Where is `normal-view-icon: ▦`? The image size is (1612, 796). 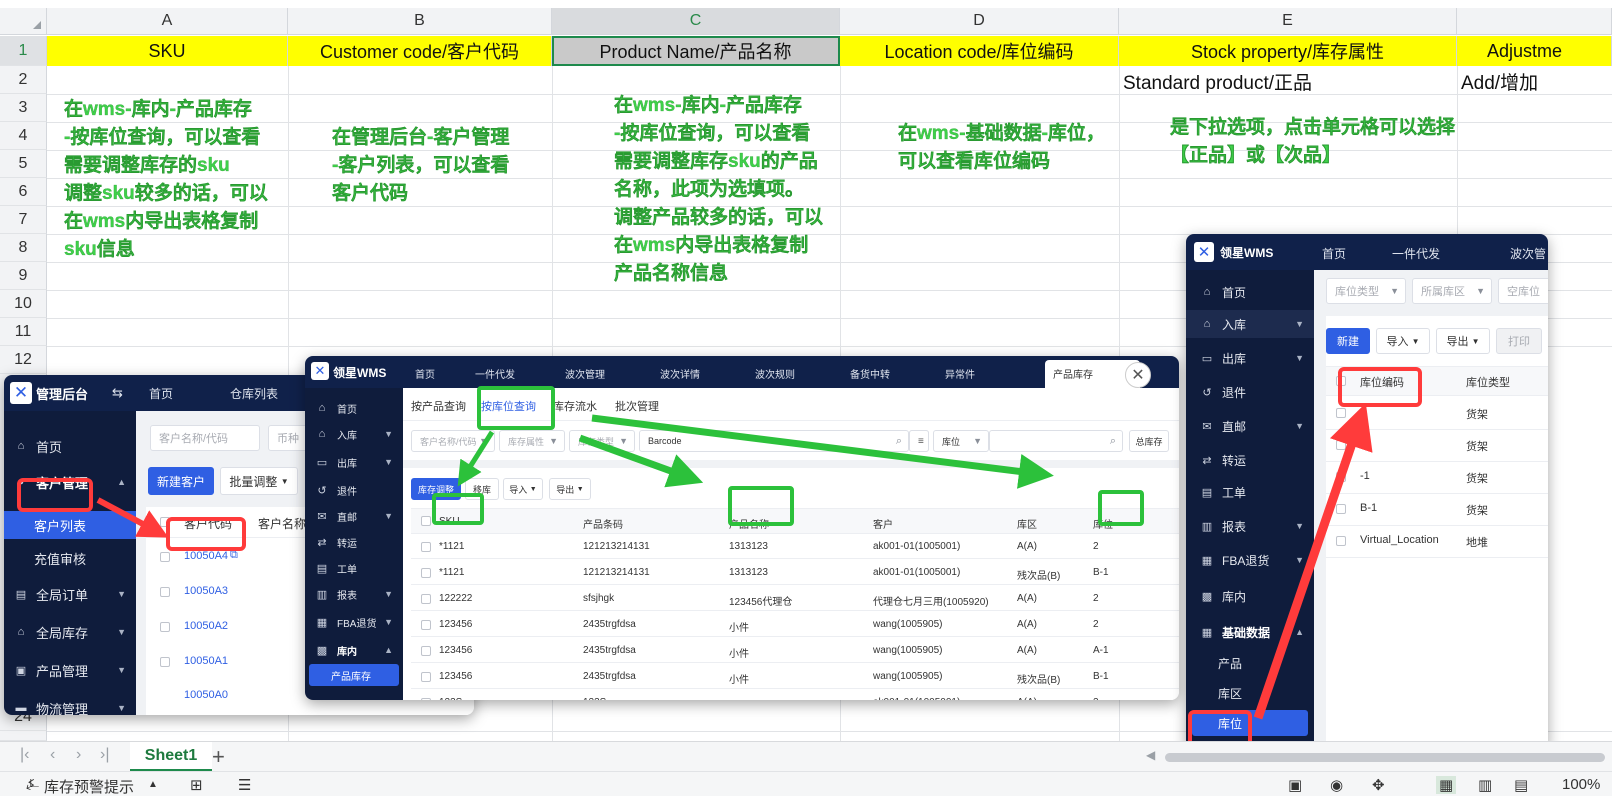
normal-view-icon: ▦ is located at coordinates (1446, 785).